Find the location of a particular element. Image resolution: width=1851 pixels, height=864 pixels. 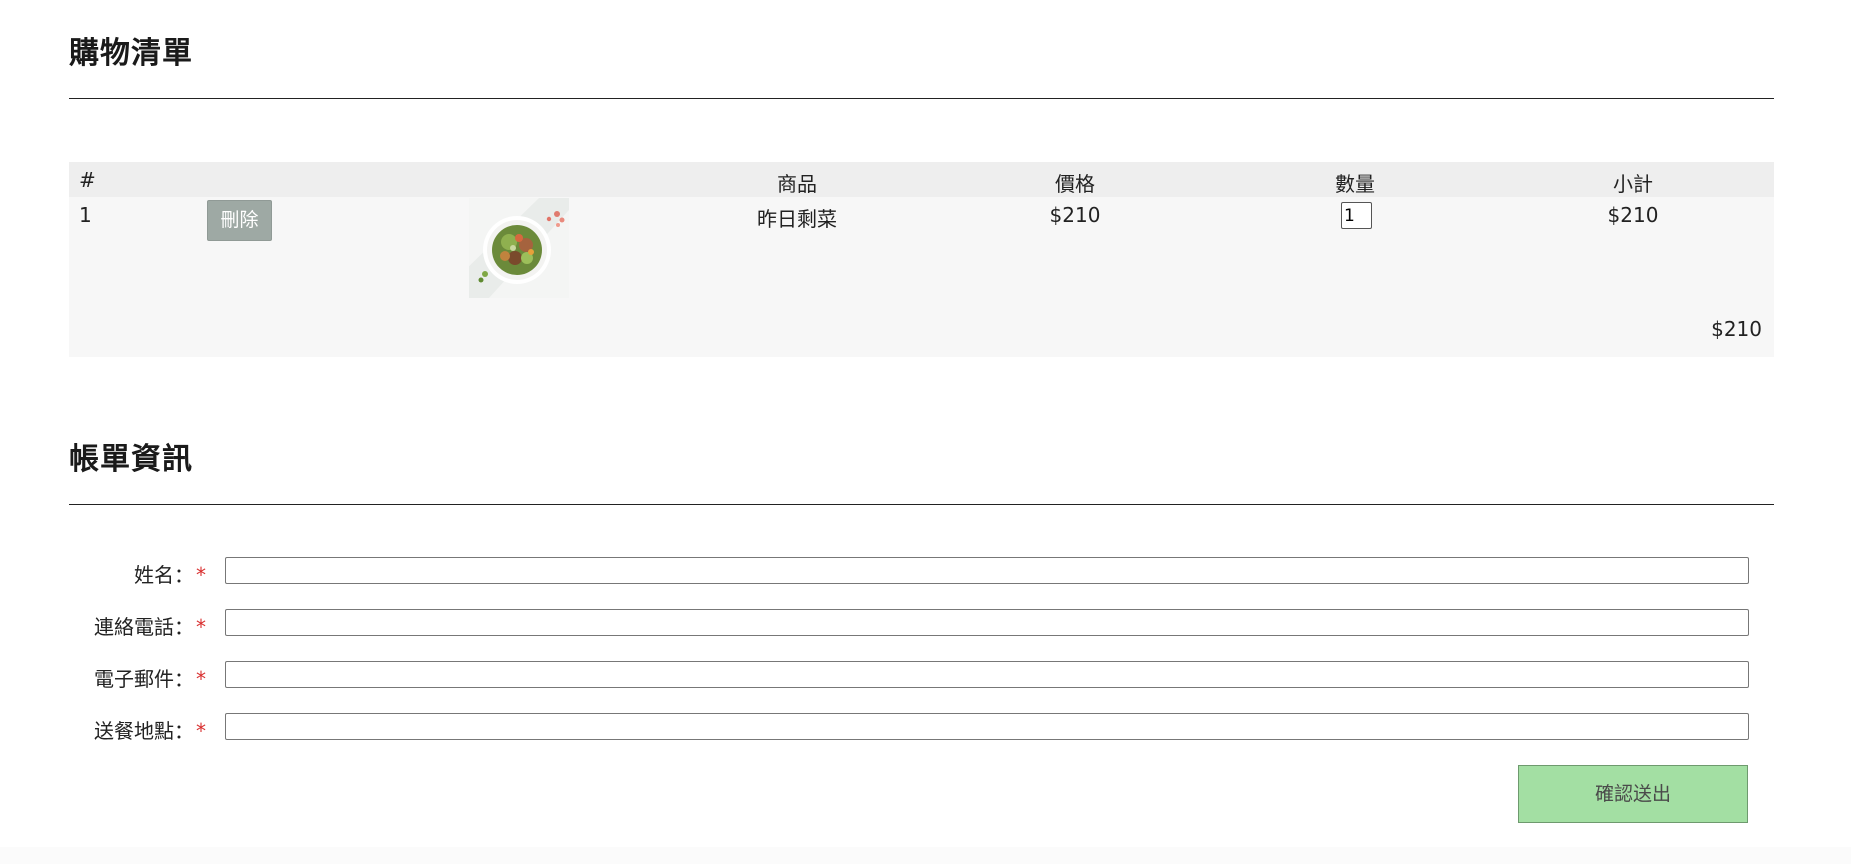

address-label: 送餐地點： * is located at coordinates (150, 729).